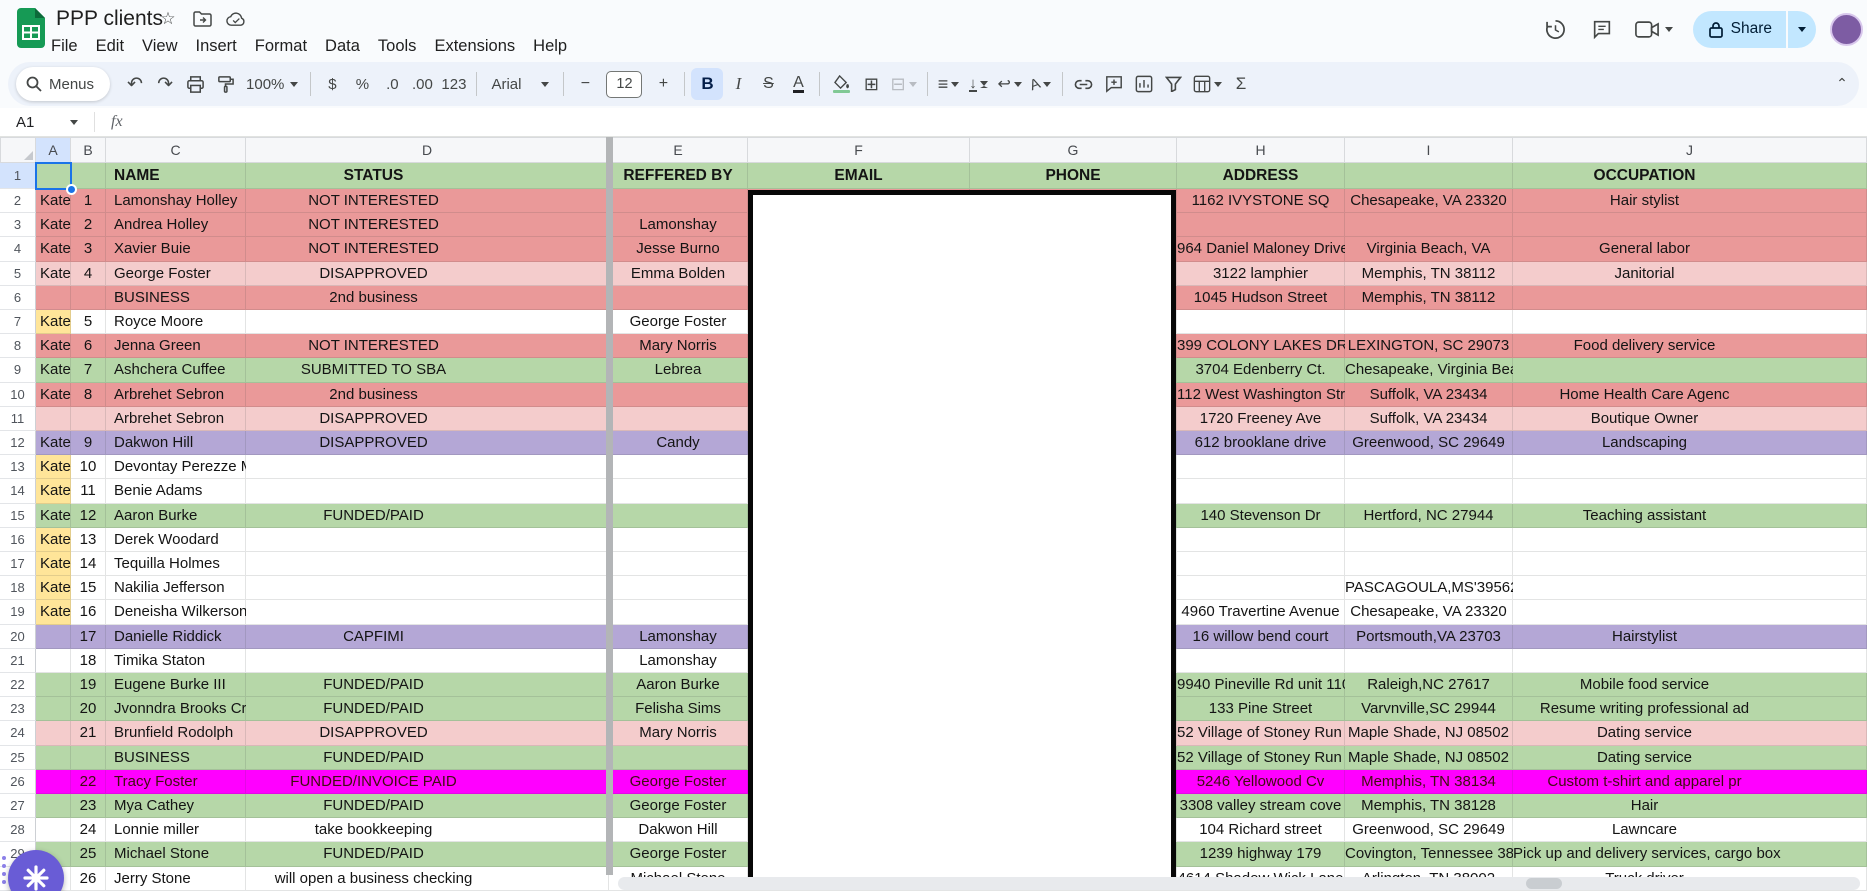  I want to click on cell-D30: will open a business checking, so click(427, 878).